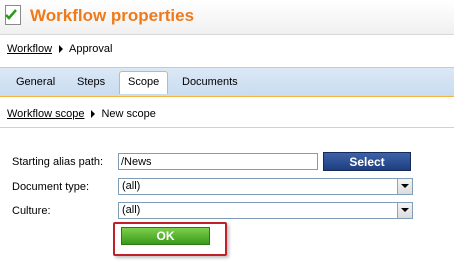 This screenshot has height=272, width=454. Describe the element at coordinates (31, 211) in the screenshot. I see `culture-label: Culture:` at that location.